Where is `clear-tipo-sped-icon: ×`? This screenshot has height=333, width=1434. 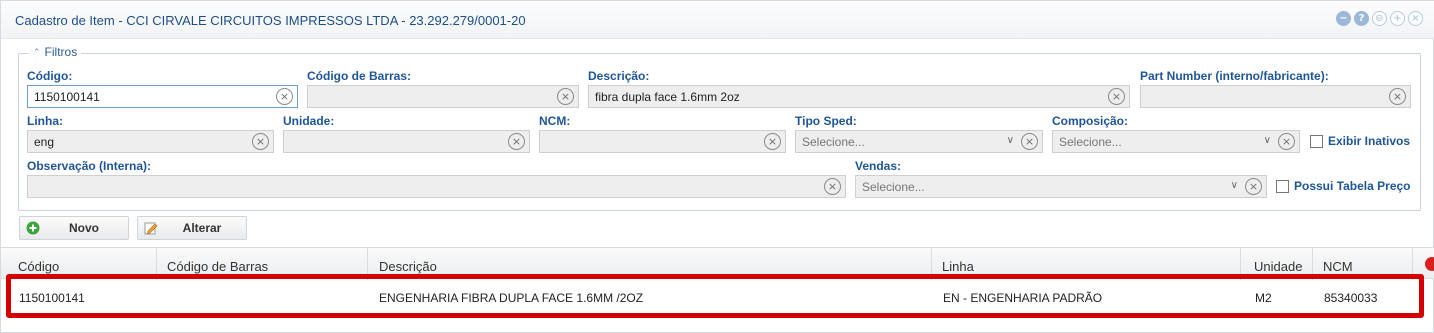 clear-tipo-sped-icon: × is located at coordinates (1029, 141).